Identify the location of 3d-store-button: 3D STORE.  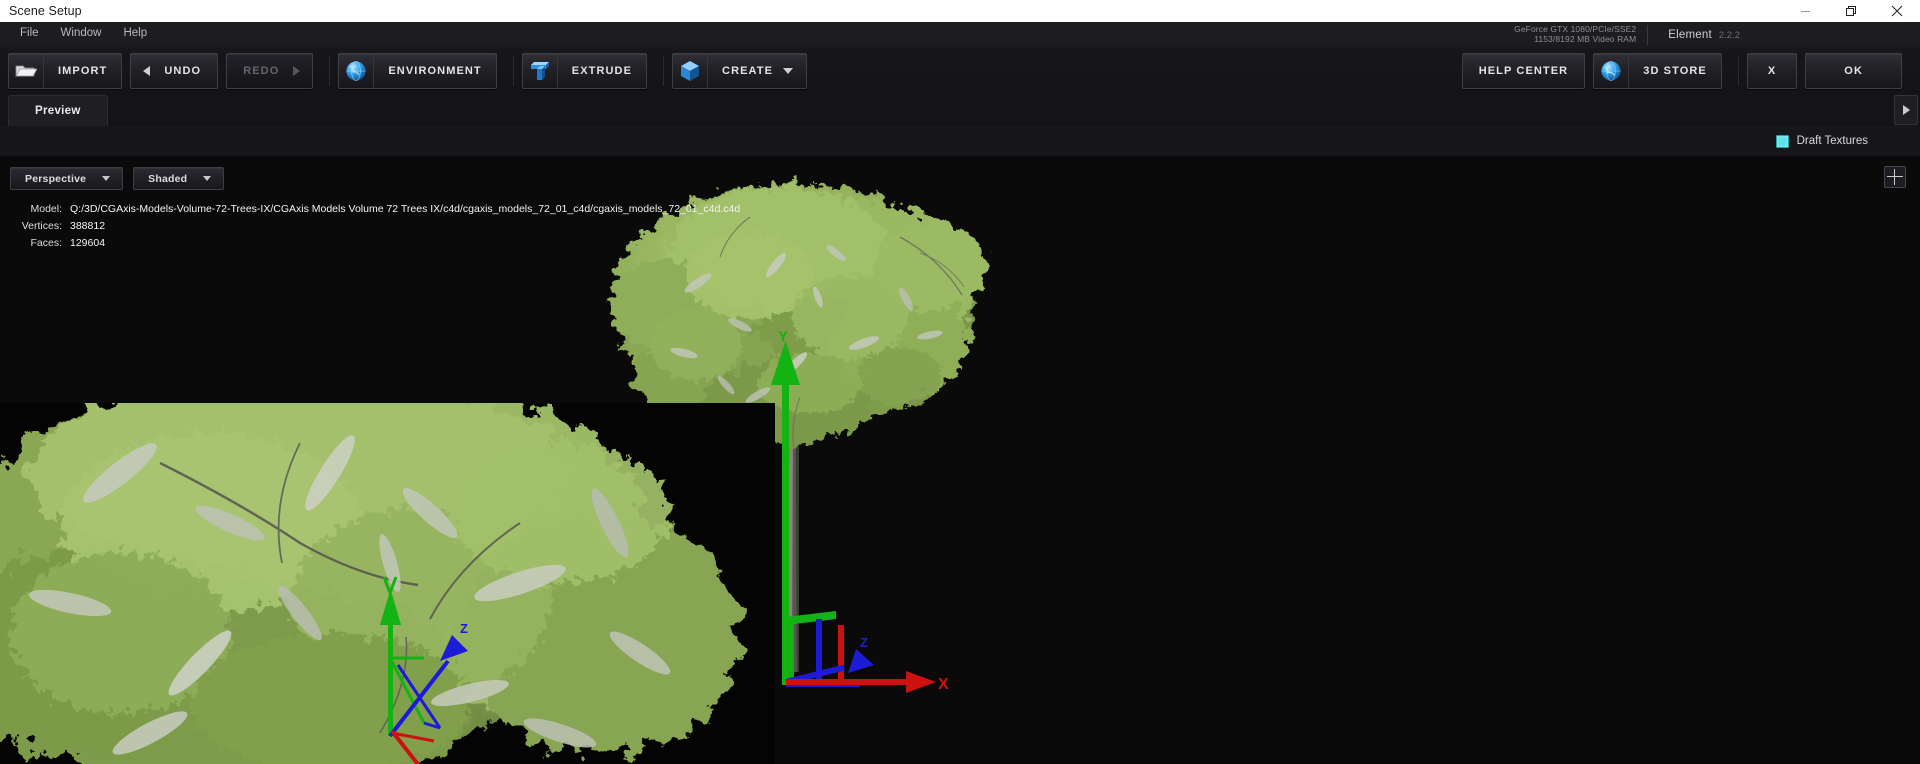
(1657, 71).